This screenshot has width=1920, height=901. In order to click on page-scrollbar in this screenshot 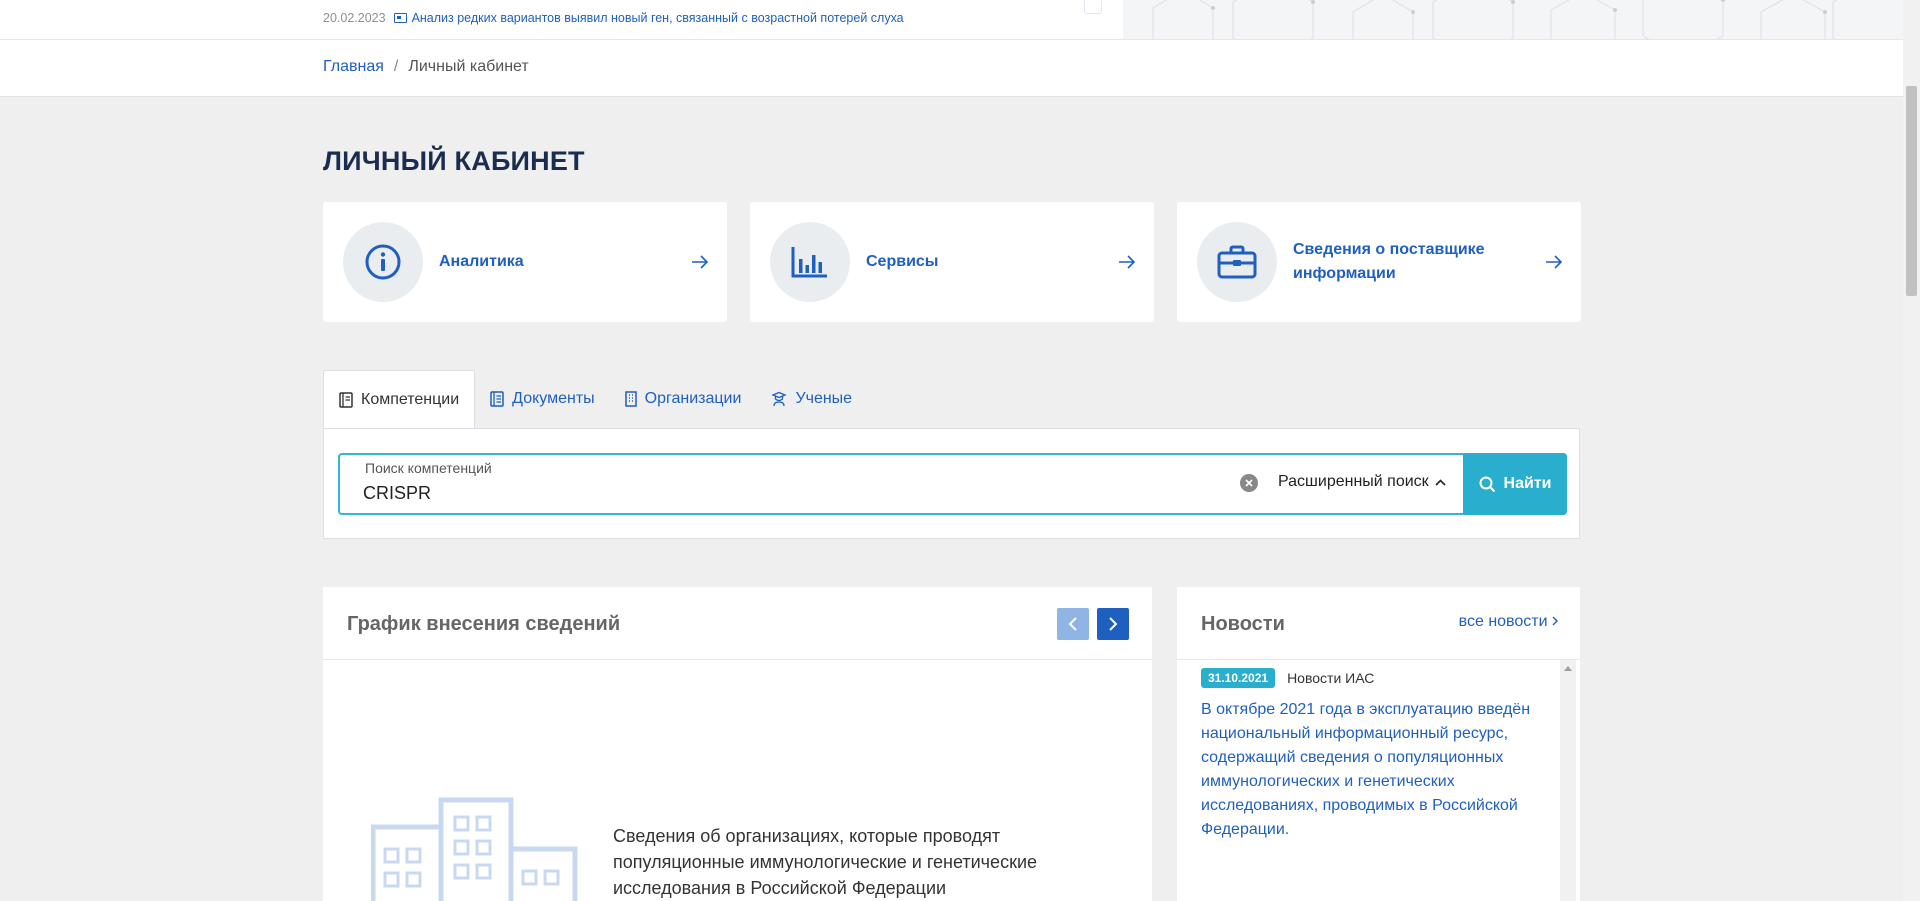, I will do `click(1911, 450)`.